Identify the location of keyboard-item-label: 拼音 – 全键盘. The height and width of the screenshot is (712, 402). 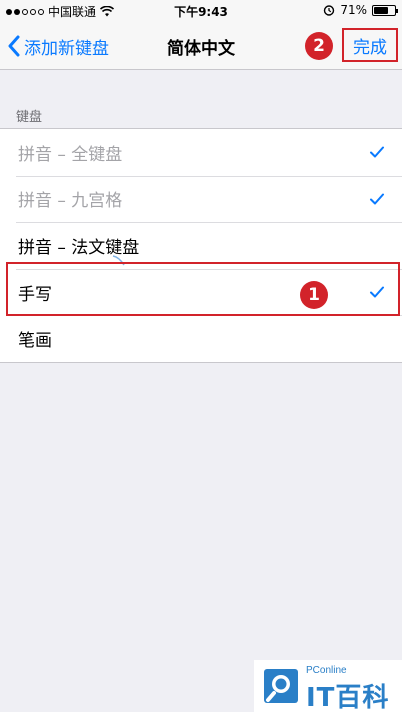
(70, 154).